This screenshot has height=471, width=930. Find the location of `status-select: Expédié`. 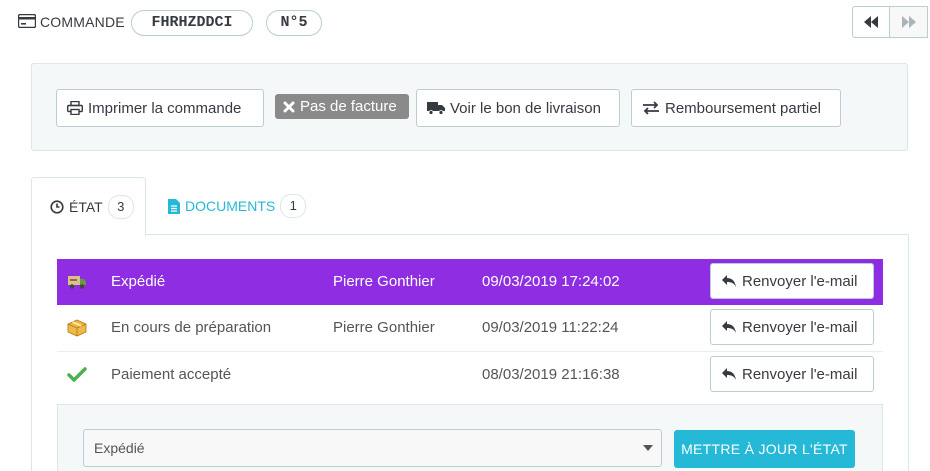

status-select: Expédié is located at coordinates (372, 448).